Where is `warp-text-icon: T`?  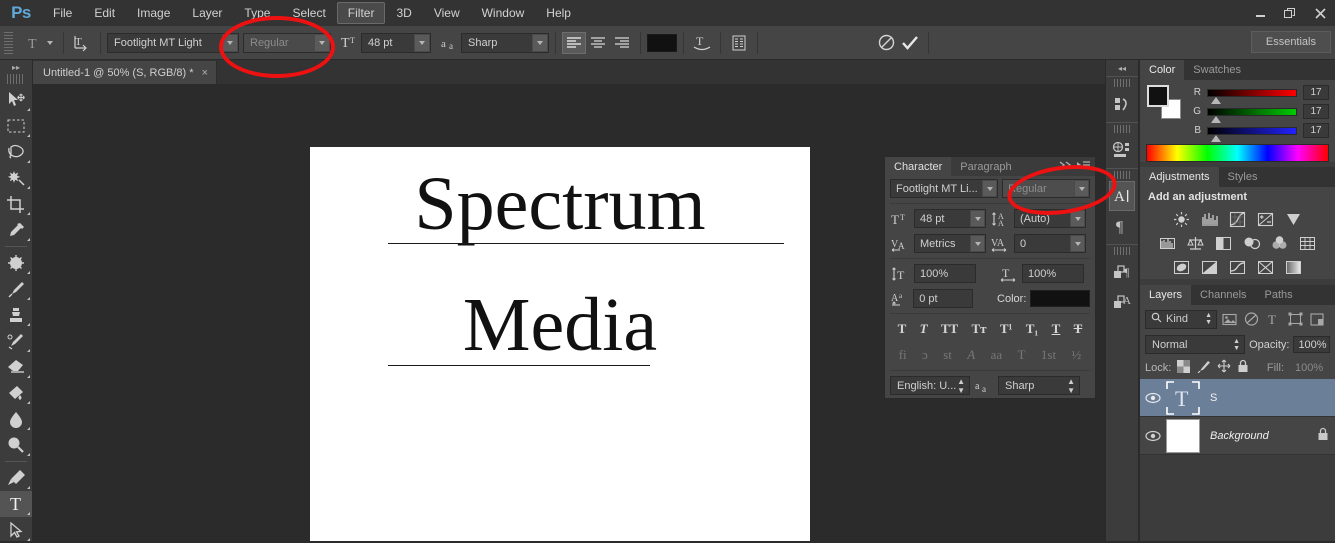
warp-text-icon: T is located at coordinates (702, 43).